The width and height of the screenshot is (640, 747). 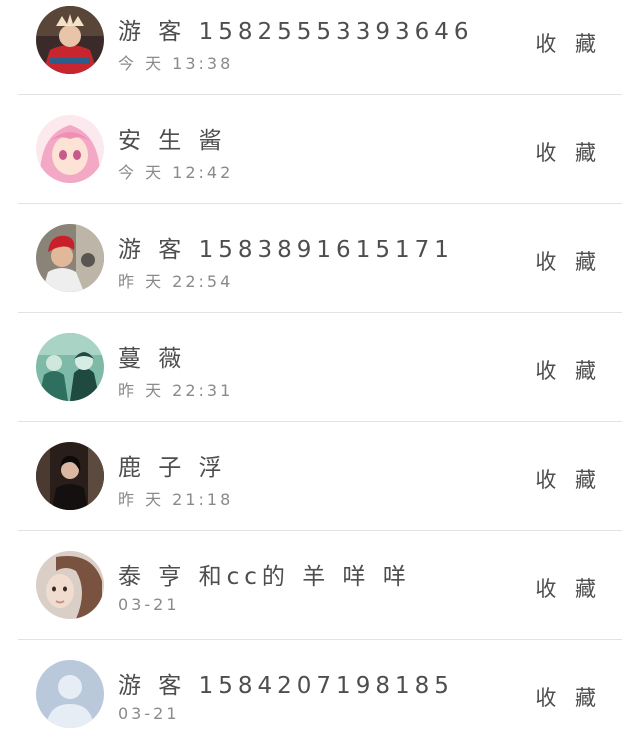 I want to click on list-item: 蔓 薇 昨 天 22:31 收 藏, so click(x=320, y=367).